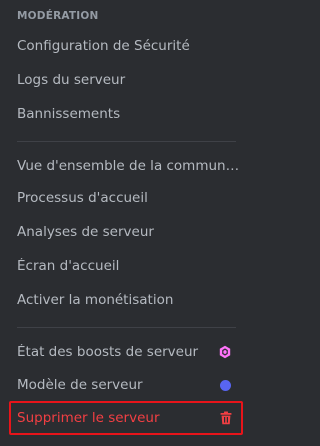 Image resolution: width=320 pixels, height=446 pixels. I want to click on sidebar-item-label: Logs du serveur, so click(71, 80).